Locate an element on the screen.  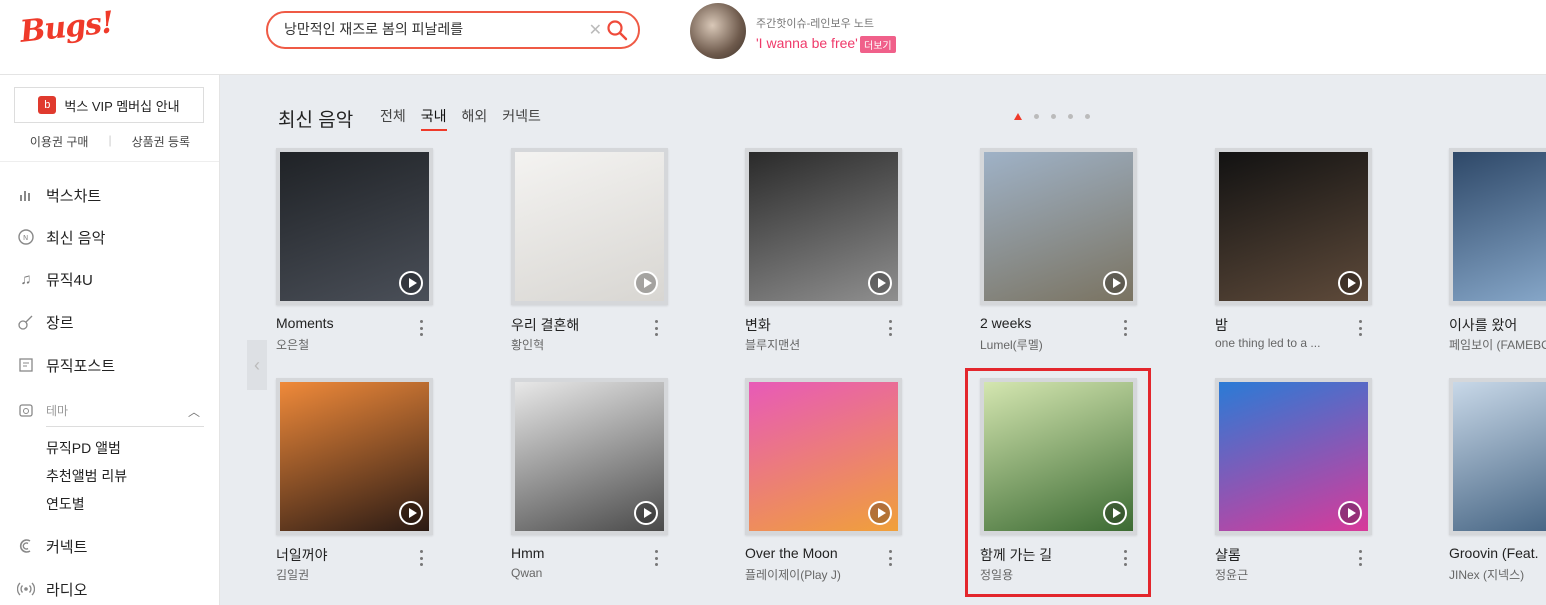
chevron-up-icon: ︿ is located at coordinates (194, 411).